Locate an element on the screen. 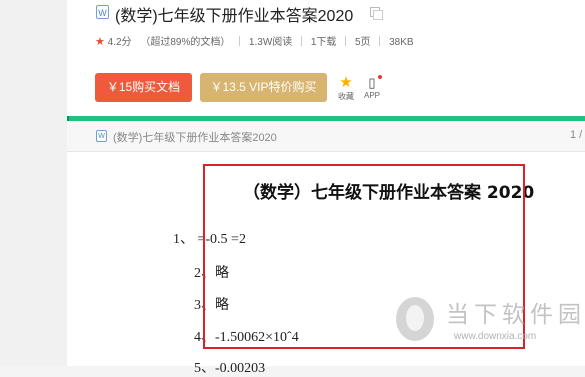  download-count: 1下载 is located at coordinates (323, 42).